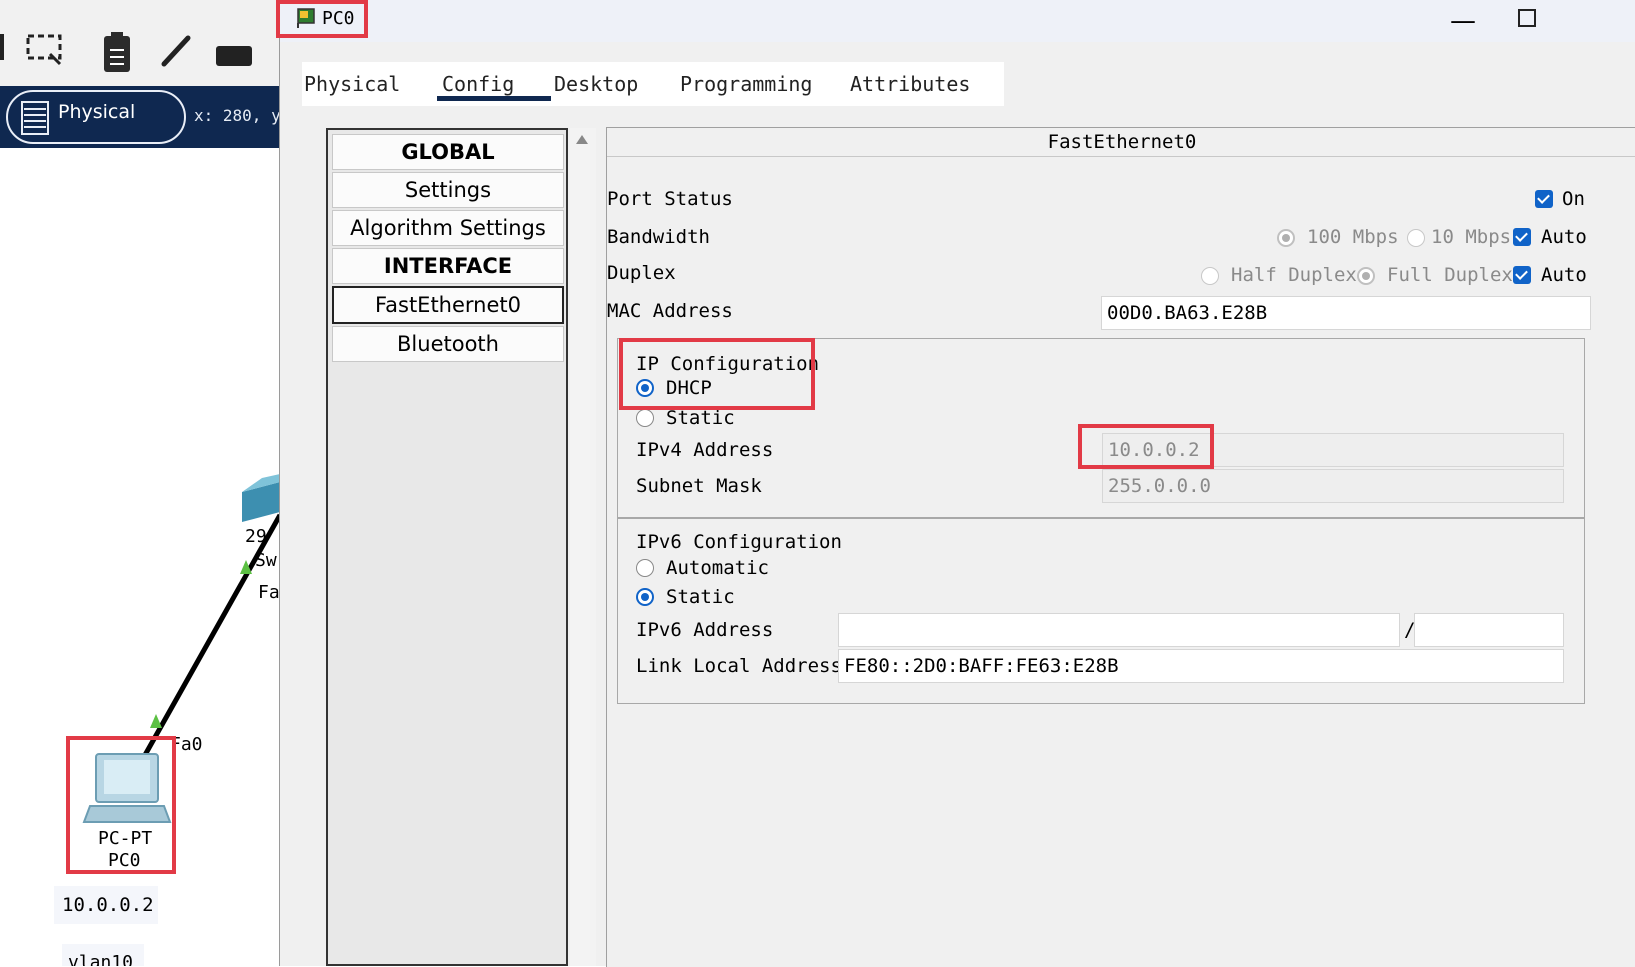 This screenshot has width=1635, height=967. I want to click on half-duplex-radio, so click(1210, 276).